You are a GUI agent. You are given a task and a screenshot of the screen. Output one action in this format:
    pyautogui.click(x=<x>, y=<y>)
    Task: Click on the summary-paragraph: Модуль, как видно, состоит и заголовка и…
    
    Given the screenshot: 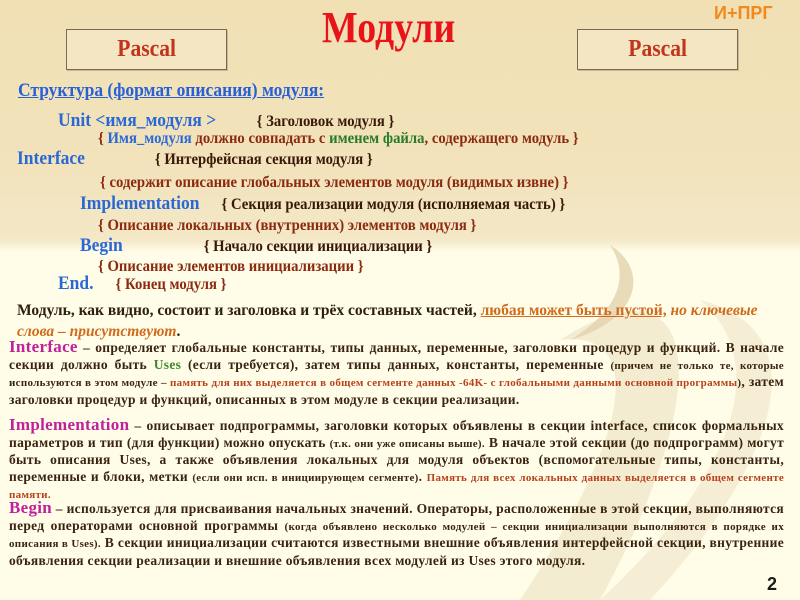 What is the action you would take?
    pyautogui.click(x=387, y=321)
    